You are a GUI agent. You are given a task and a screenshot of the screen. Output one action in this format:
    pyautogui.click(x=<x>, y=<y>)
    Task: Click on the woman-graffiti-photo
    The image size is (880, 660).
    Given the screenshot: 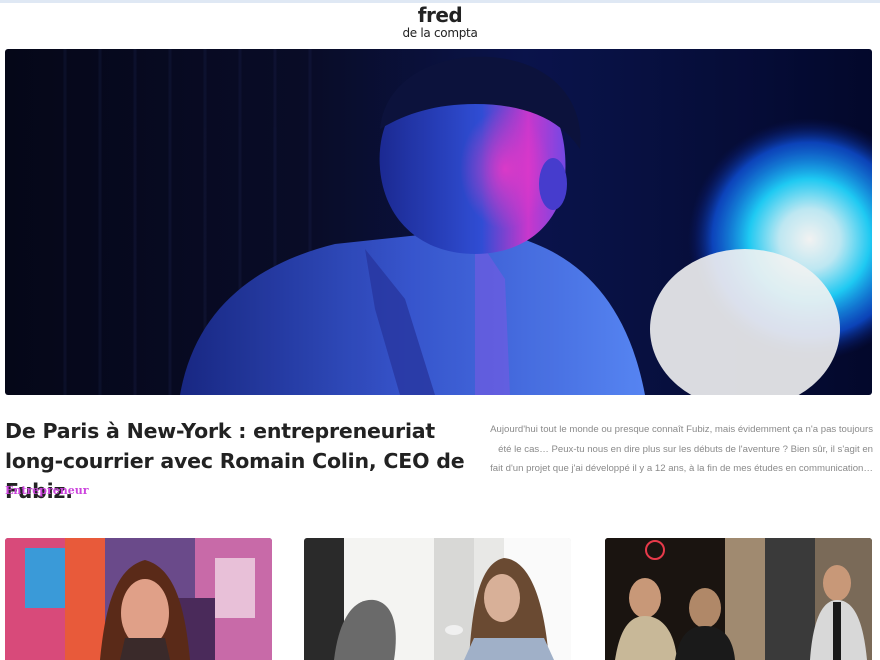 What is the action you would take?
    pyautogui.click(x=138, y=599)
    